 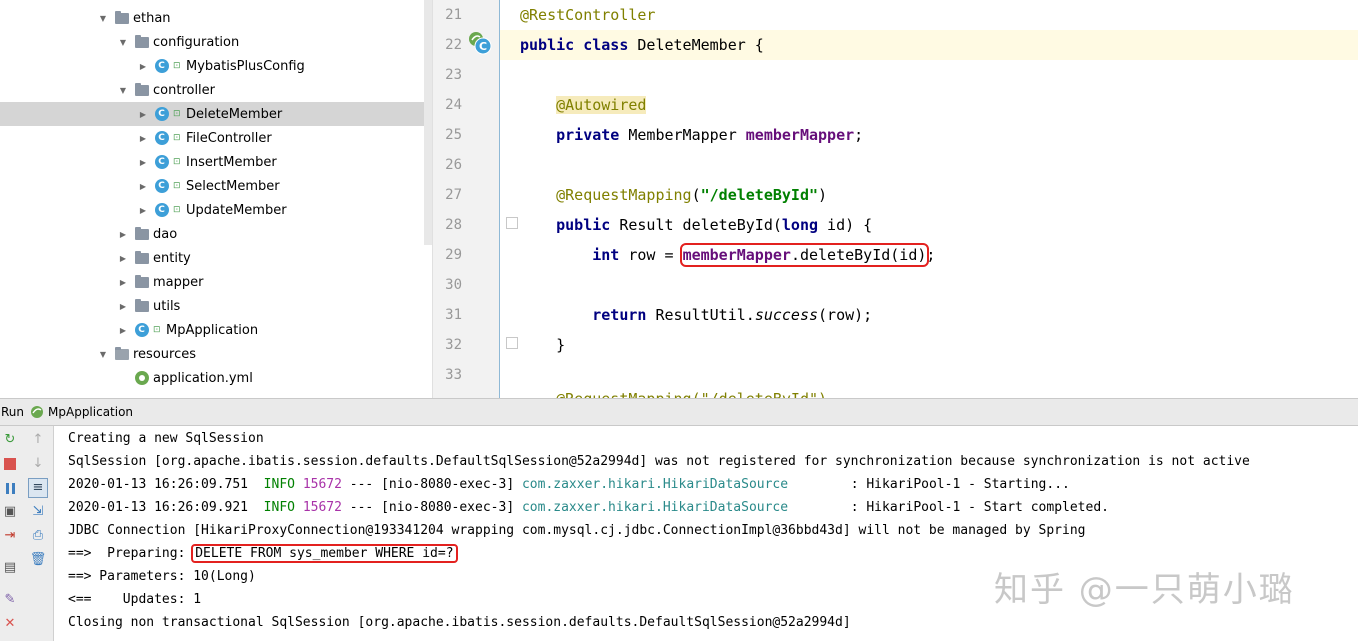 I want to click on stop-icon, so click(x=10, y=464).